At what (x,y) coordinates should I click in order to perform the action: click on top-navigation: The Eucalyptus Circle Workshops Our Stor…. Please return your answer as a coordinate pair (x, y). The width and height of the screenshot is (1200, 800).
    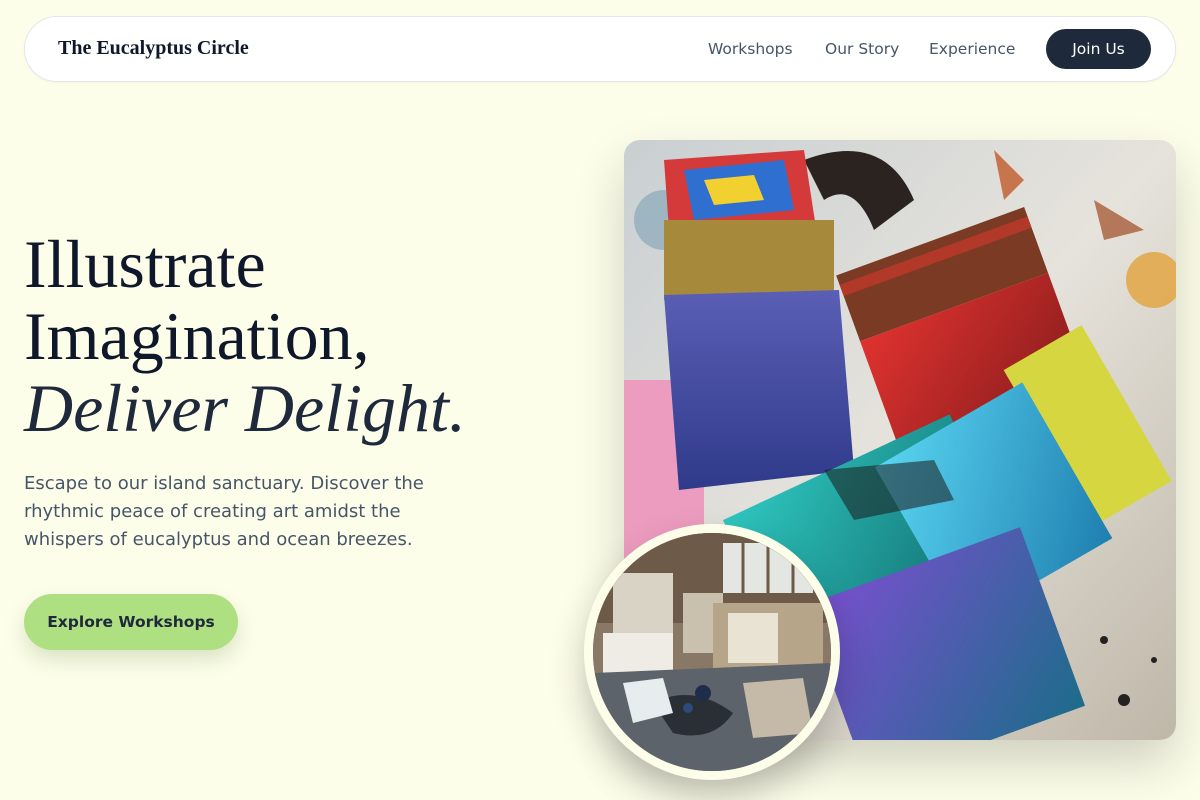
    Looking at the image, I should click on (600, 49).